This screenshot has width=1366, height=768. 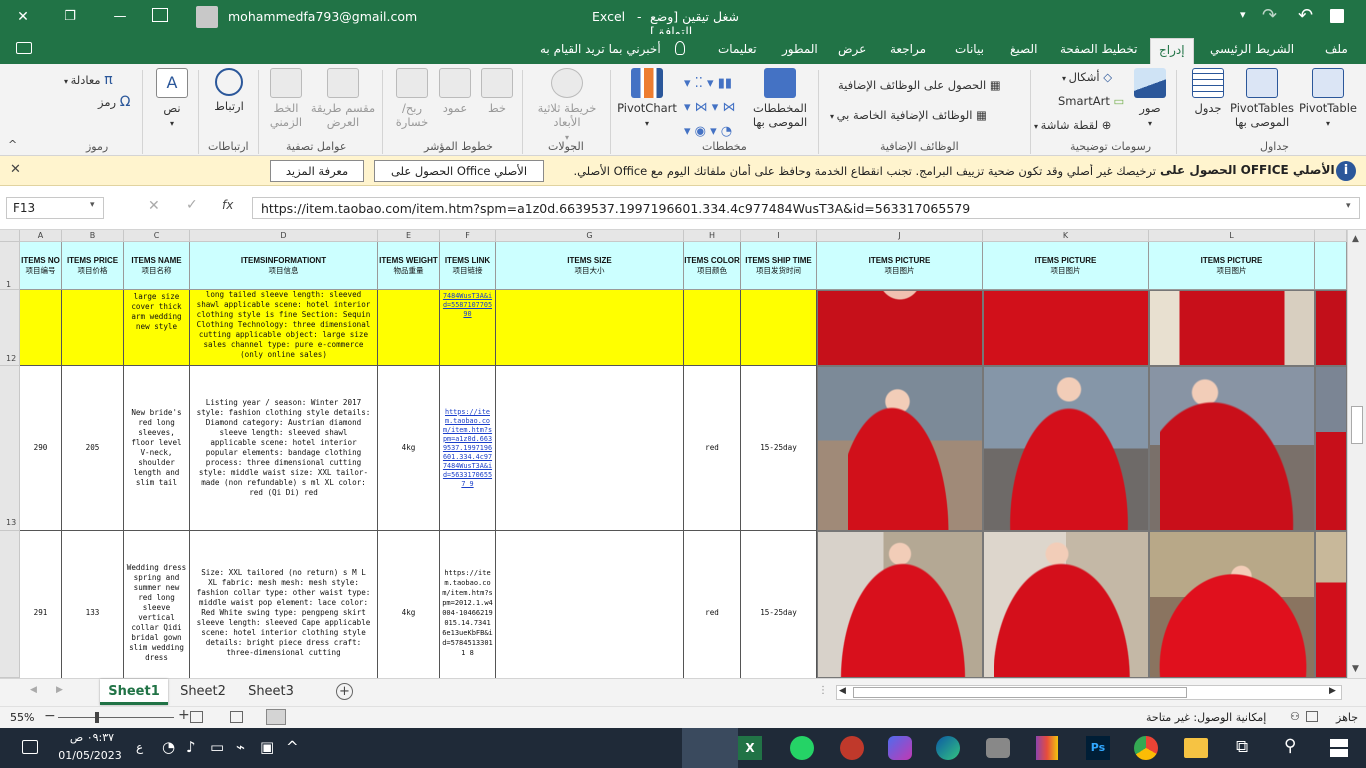 What do you see at coordinates (50, 716) in the screenshot?
I see `zoom-out-button: −` at bounding box center [50, 716].